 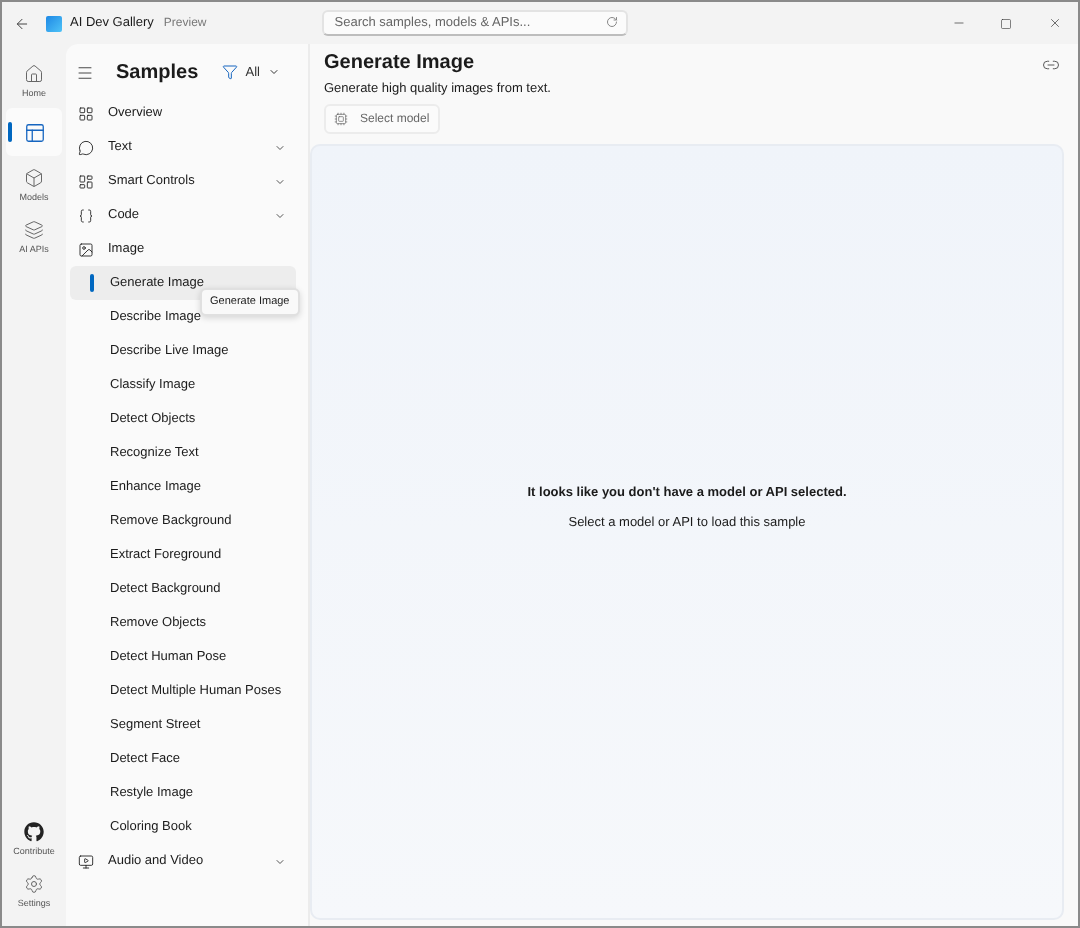 What do you see at coordinates (399, 63) in the screenshot?
I see `page-title: Generate Image` at bounding box center [399, 63].